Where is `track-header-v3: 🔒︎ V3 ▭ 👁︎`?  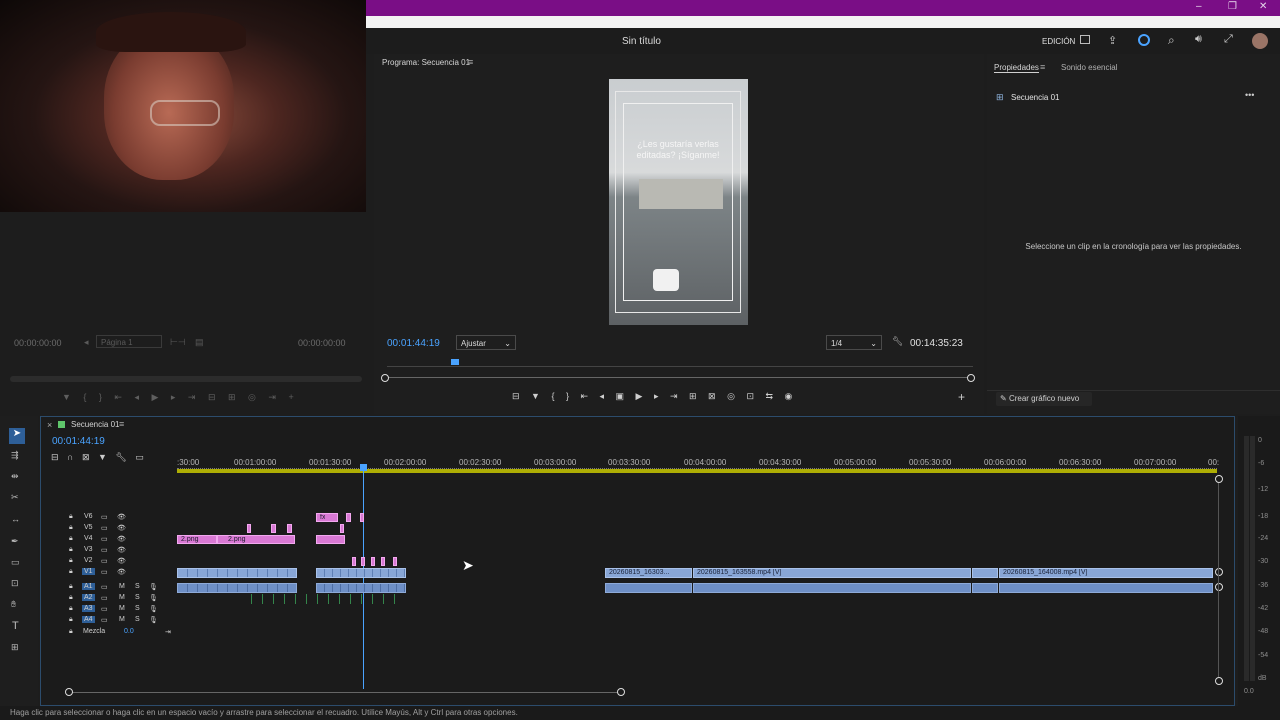 track-header-v3: 🔒︎ V3 ▭ 👁︎ is located at coordinates (108, 551).